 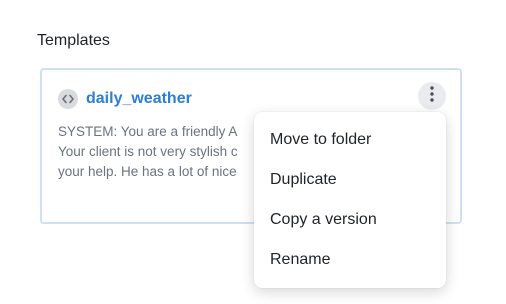 I want to click on menu-item-copy-version: Copy a version, so click(x=350, y=220).